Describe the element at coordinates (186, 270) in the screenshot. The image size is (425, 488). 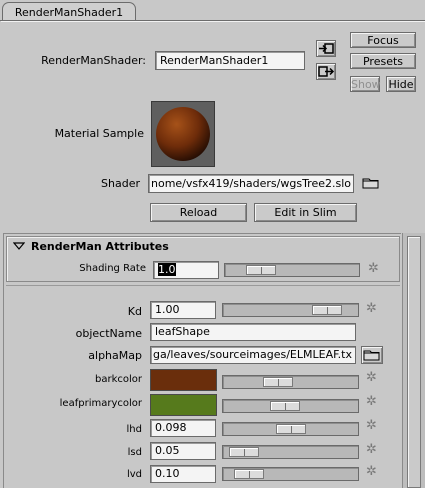
I see `shading-rate-field: 1.0` at that location.